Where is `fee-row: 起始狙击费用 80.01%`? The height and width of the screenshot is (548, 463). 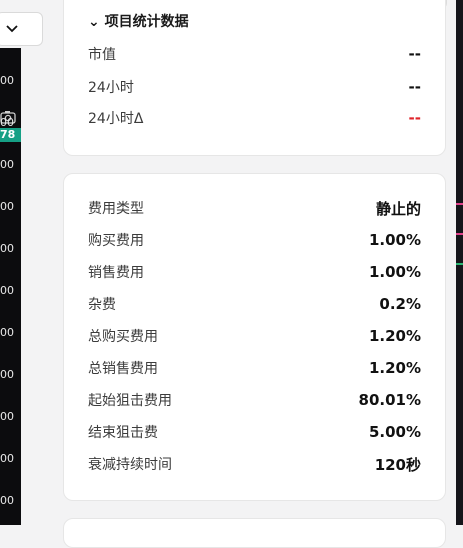 fee-row: 起始狙击费用 80.01% is located at coordinates (254, 400).